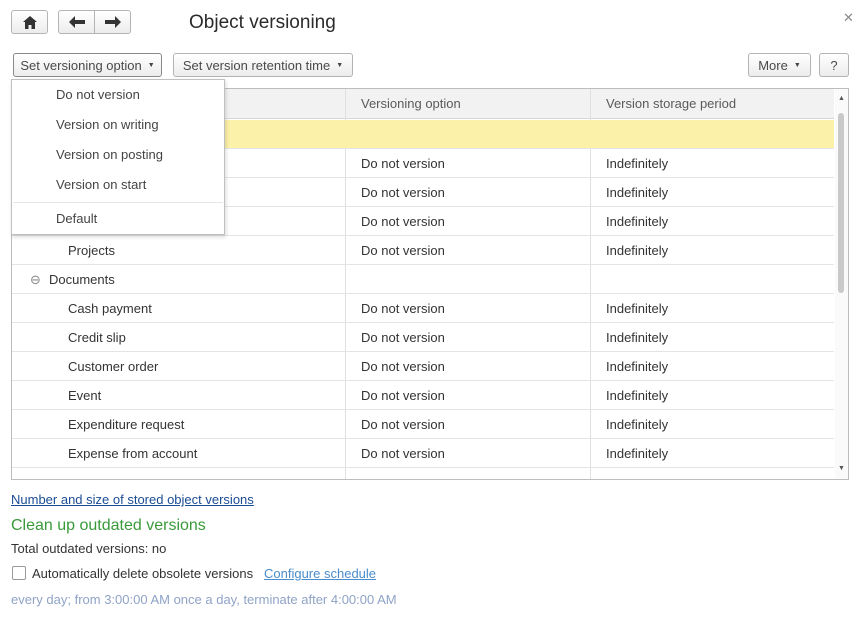  Describe the element at coordinates (101, 185) in the screenshot. I see `menu-item-version-on-start: Version on start` at that location.